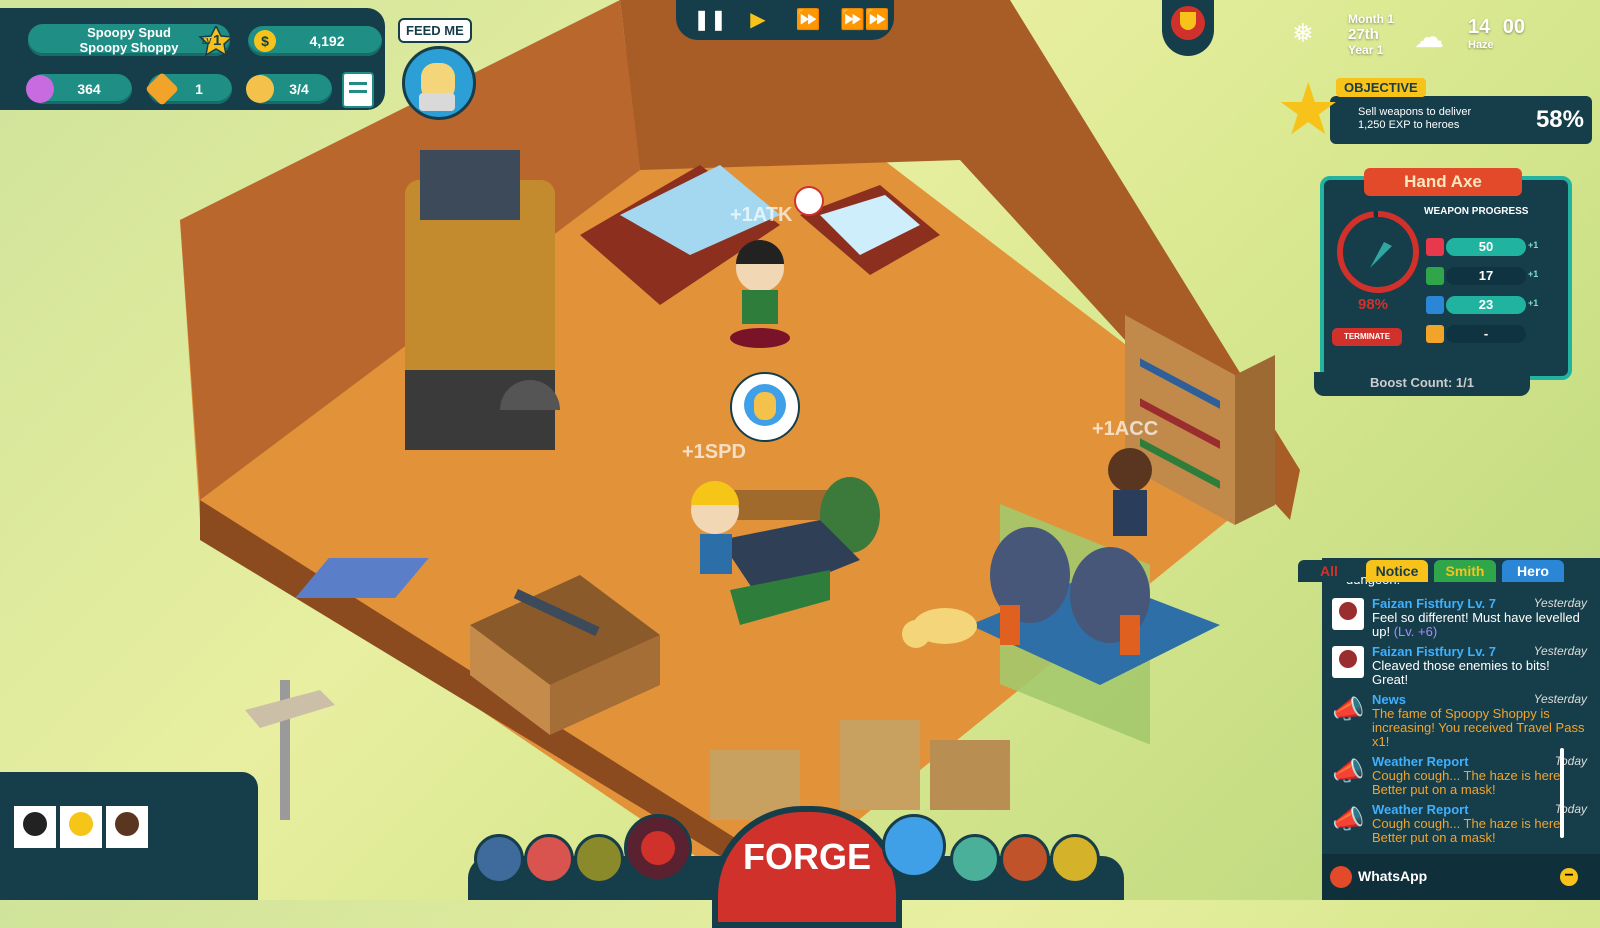  I want to click on player-name: Spoopy Spud, so click(129, 32).